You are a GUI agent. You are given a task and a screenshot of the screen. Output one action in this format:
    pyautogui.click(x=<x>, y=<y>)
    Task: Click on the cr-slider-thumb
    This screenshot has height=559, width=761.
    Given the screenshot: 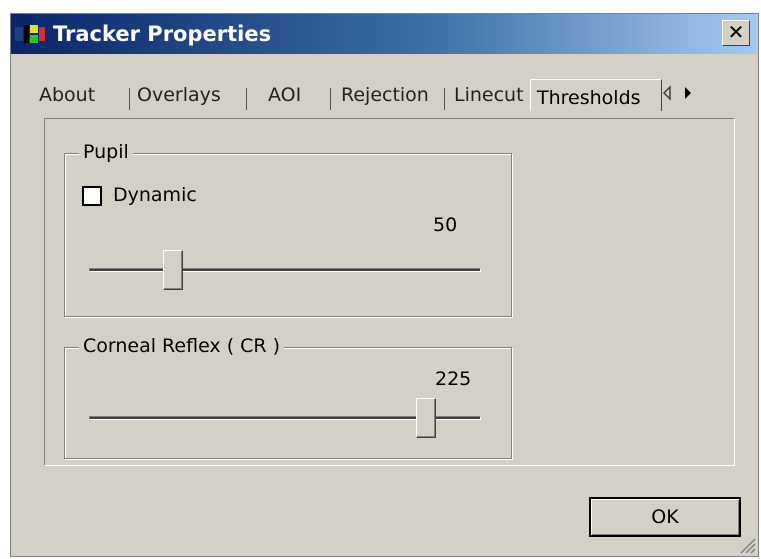 What is the action you would take?
    pyautogui.click(x=426, y=418)
    